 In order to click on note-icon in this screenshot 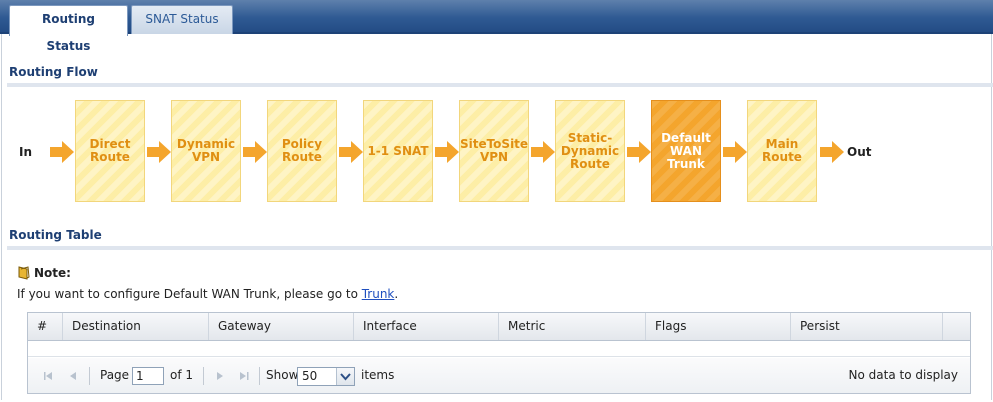, I will do `click(24, 273)`.